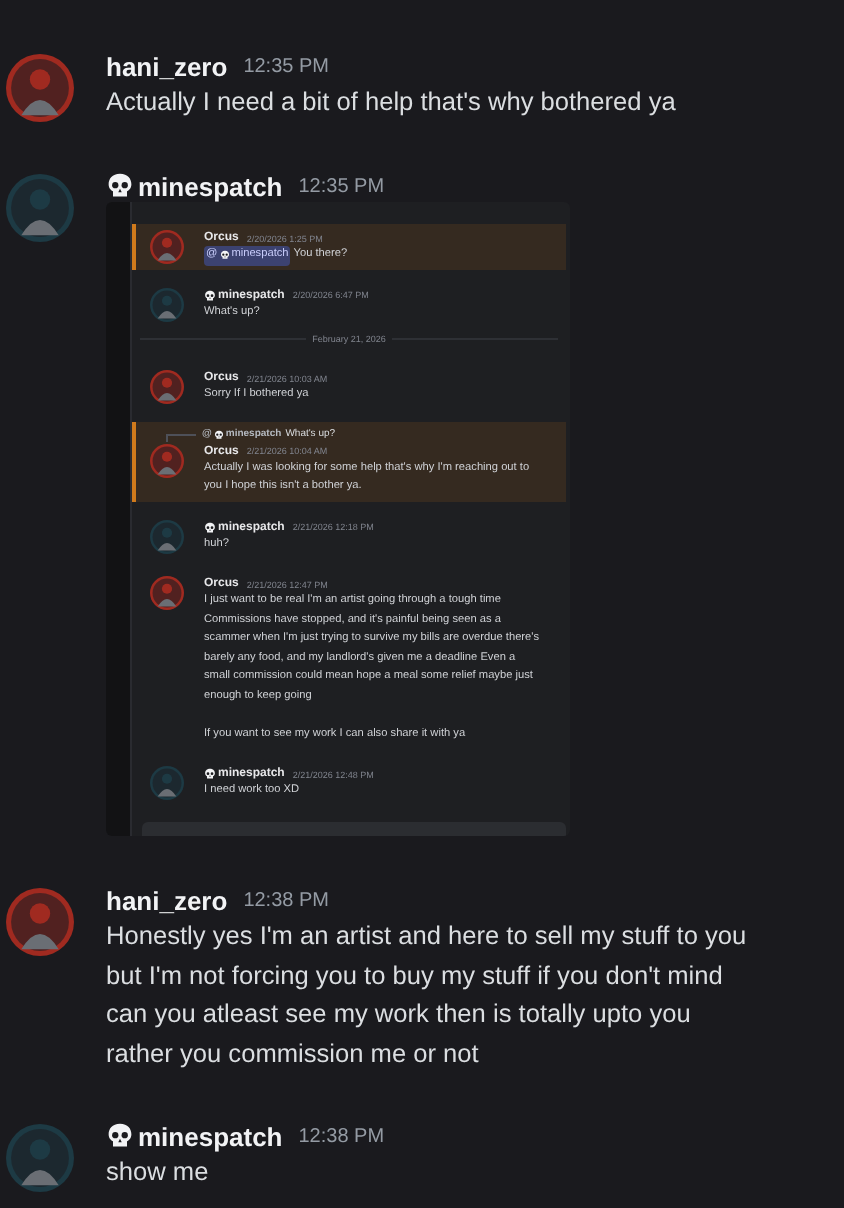 This screenshot has height=1208, width=844. Describe the element at coordinates (392, 102) in the screenshot. I see `message-text: Actually I need a bit of help that's why bothered ya` at that location.